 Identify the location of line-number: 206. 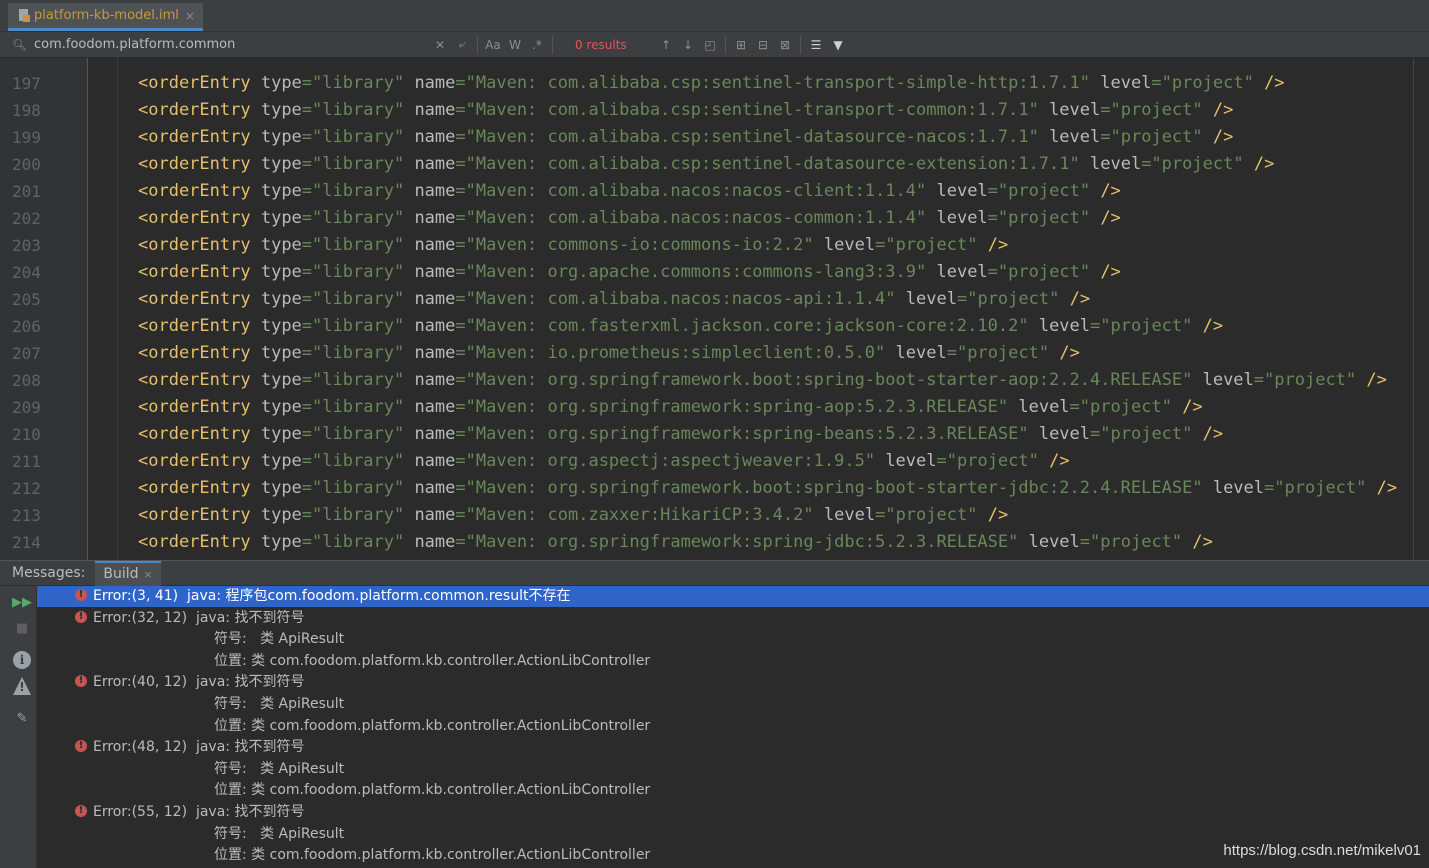
(26, 326).